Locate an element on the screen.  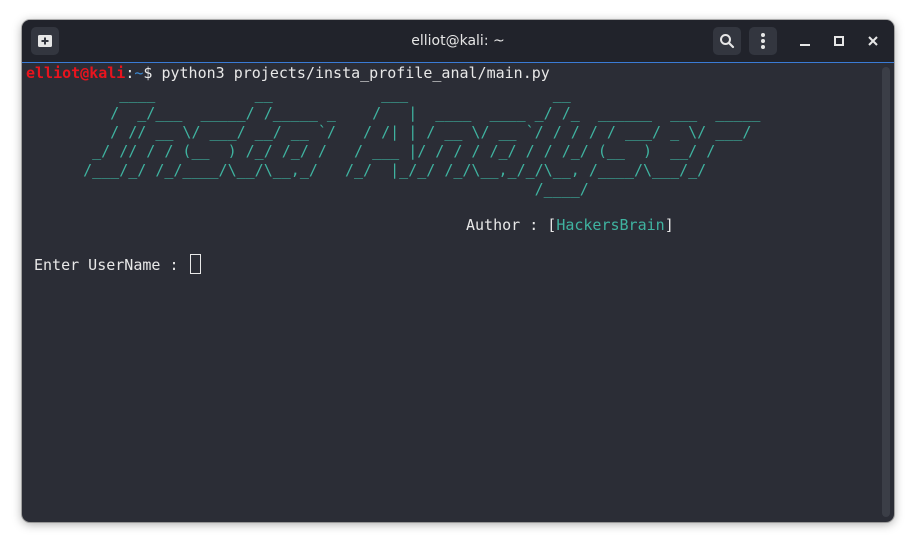
minimize-button is located at coordinates (805, 41).